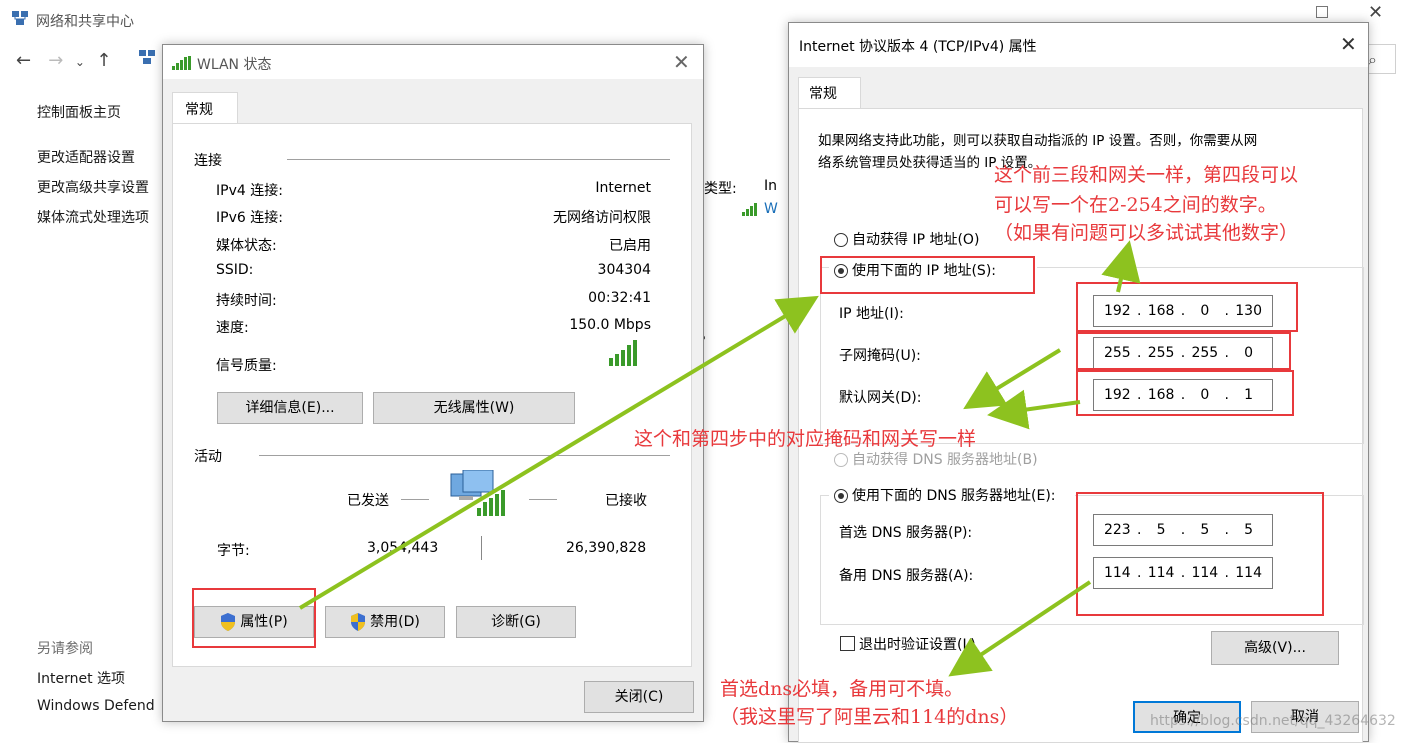 This screenshot has width=1408, height=743. Describe the element at coordinates (1012, 379) in the screenshot. I see `arrow-to-mask` at that location.